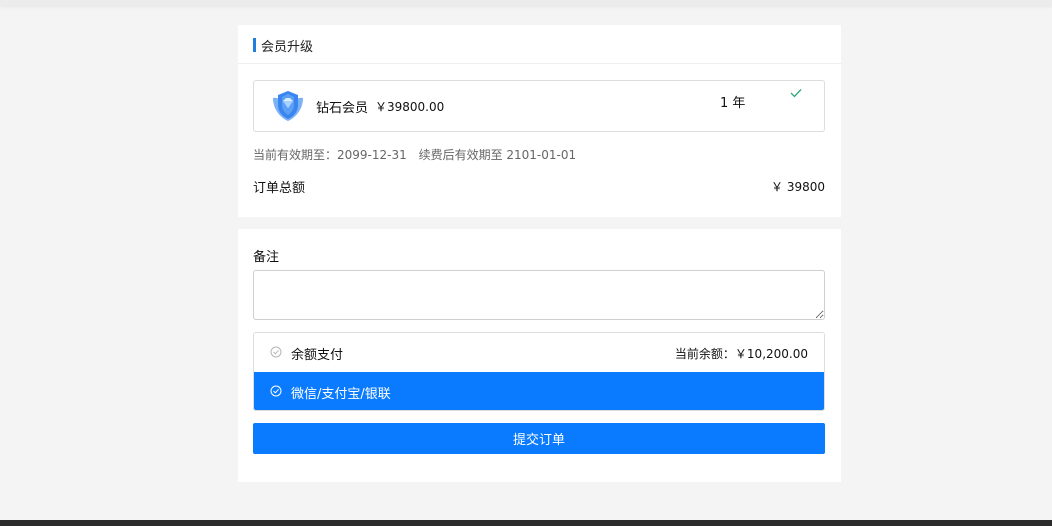 The width and height of the screenshot is (1052, 526). Describe the element at coordinates (798, 187) in the screenshot. I see `order-total-value: ￥ 39800` at that location.